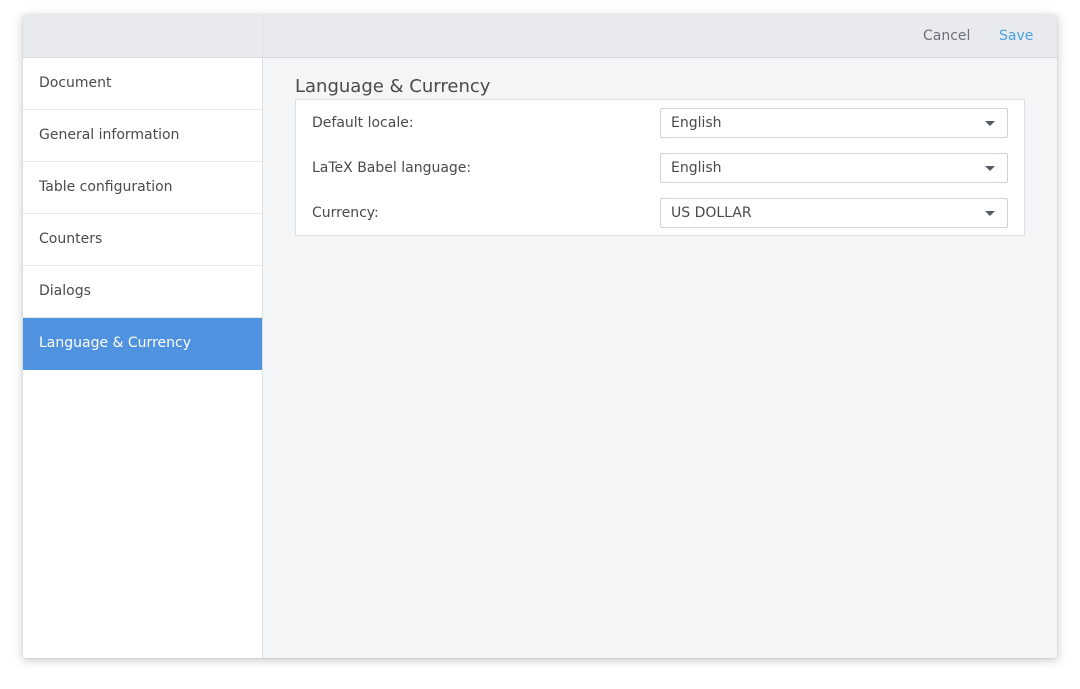  I want to click on default-locale-select: English, so click(834, 123).